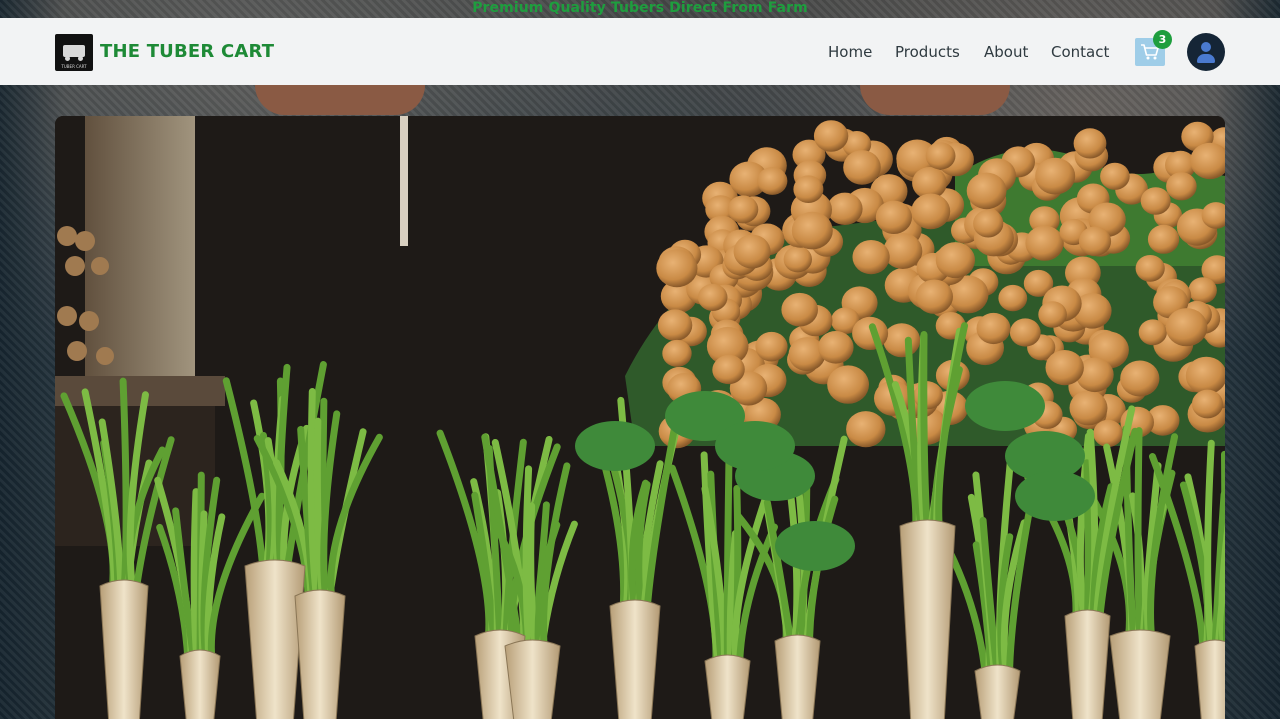 The image size is (1280, 719). What do you see at coordinates (1006, 52) in the screenshot?
I see `nav-about: About` at bounding box center [1006, 52].